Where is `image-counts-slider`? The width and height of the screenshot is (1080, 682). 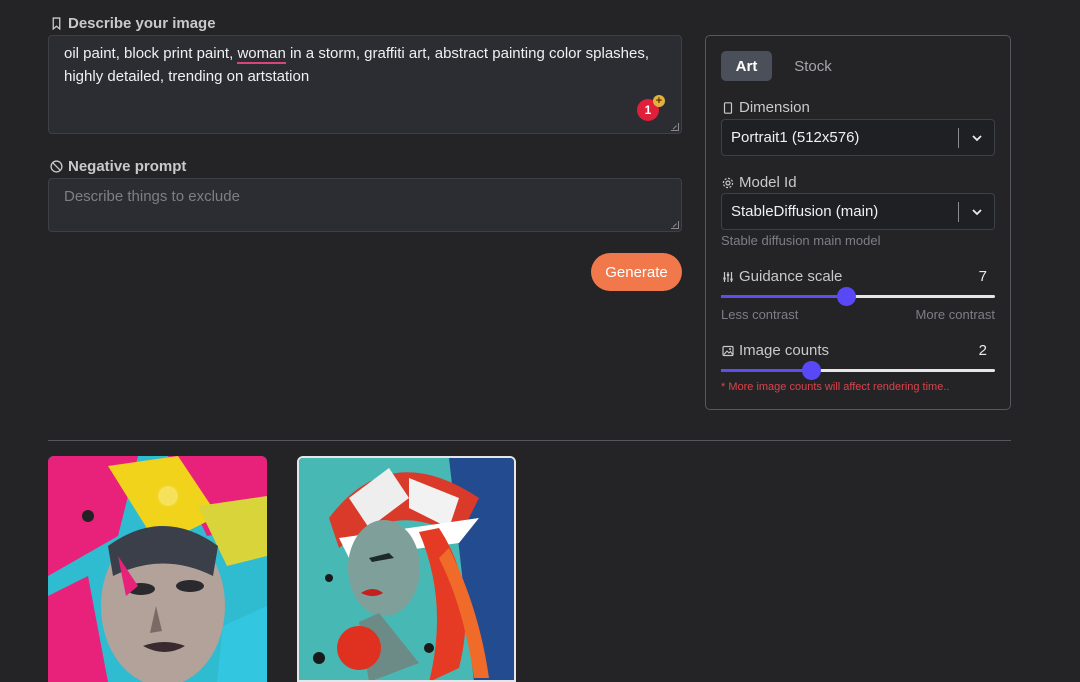
image-counts-slider is located at coordinates (858, 370).